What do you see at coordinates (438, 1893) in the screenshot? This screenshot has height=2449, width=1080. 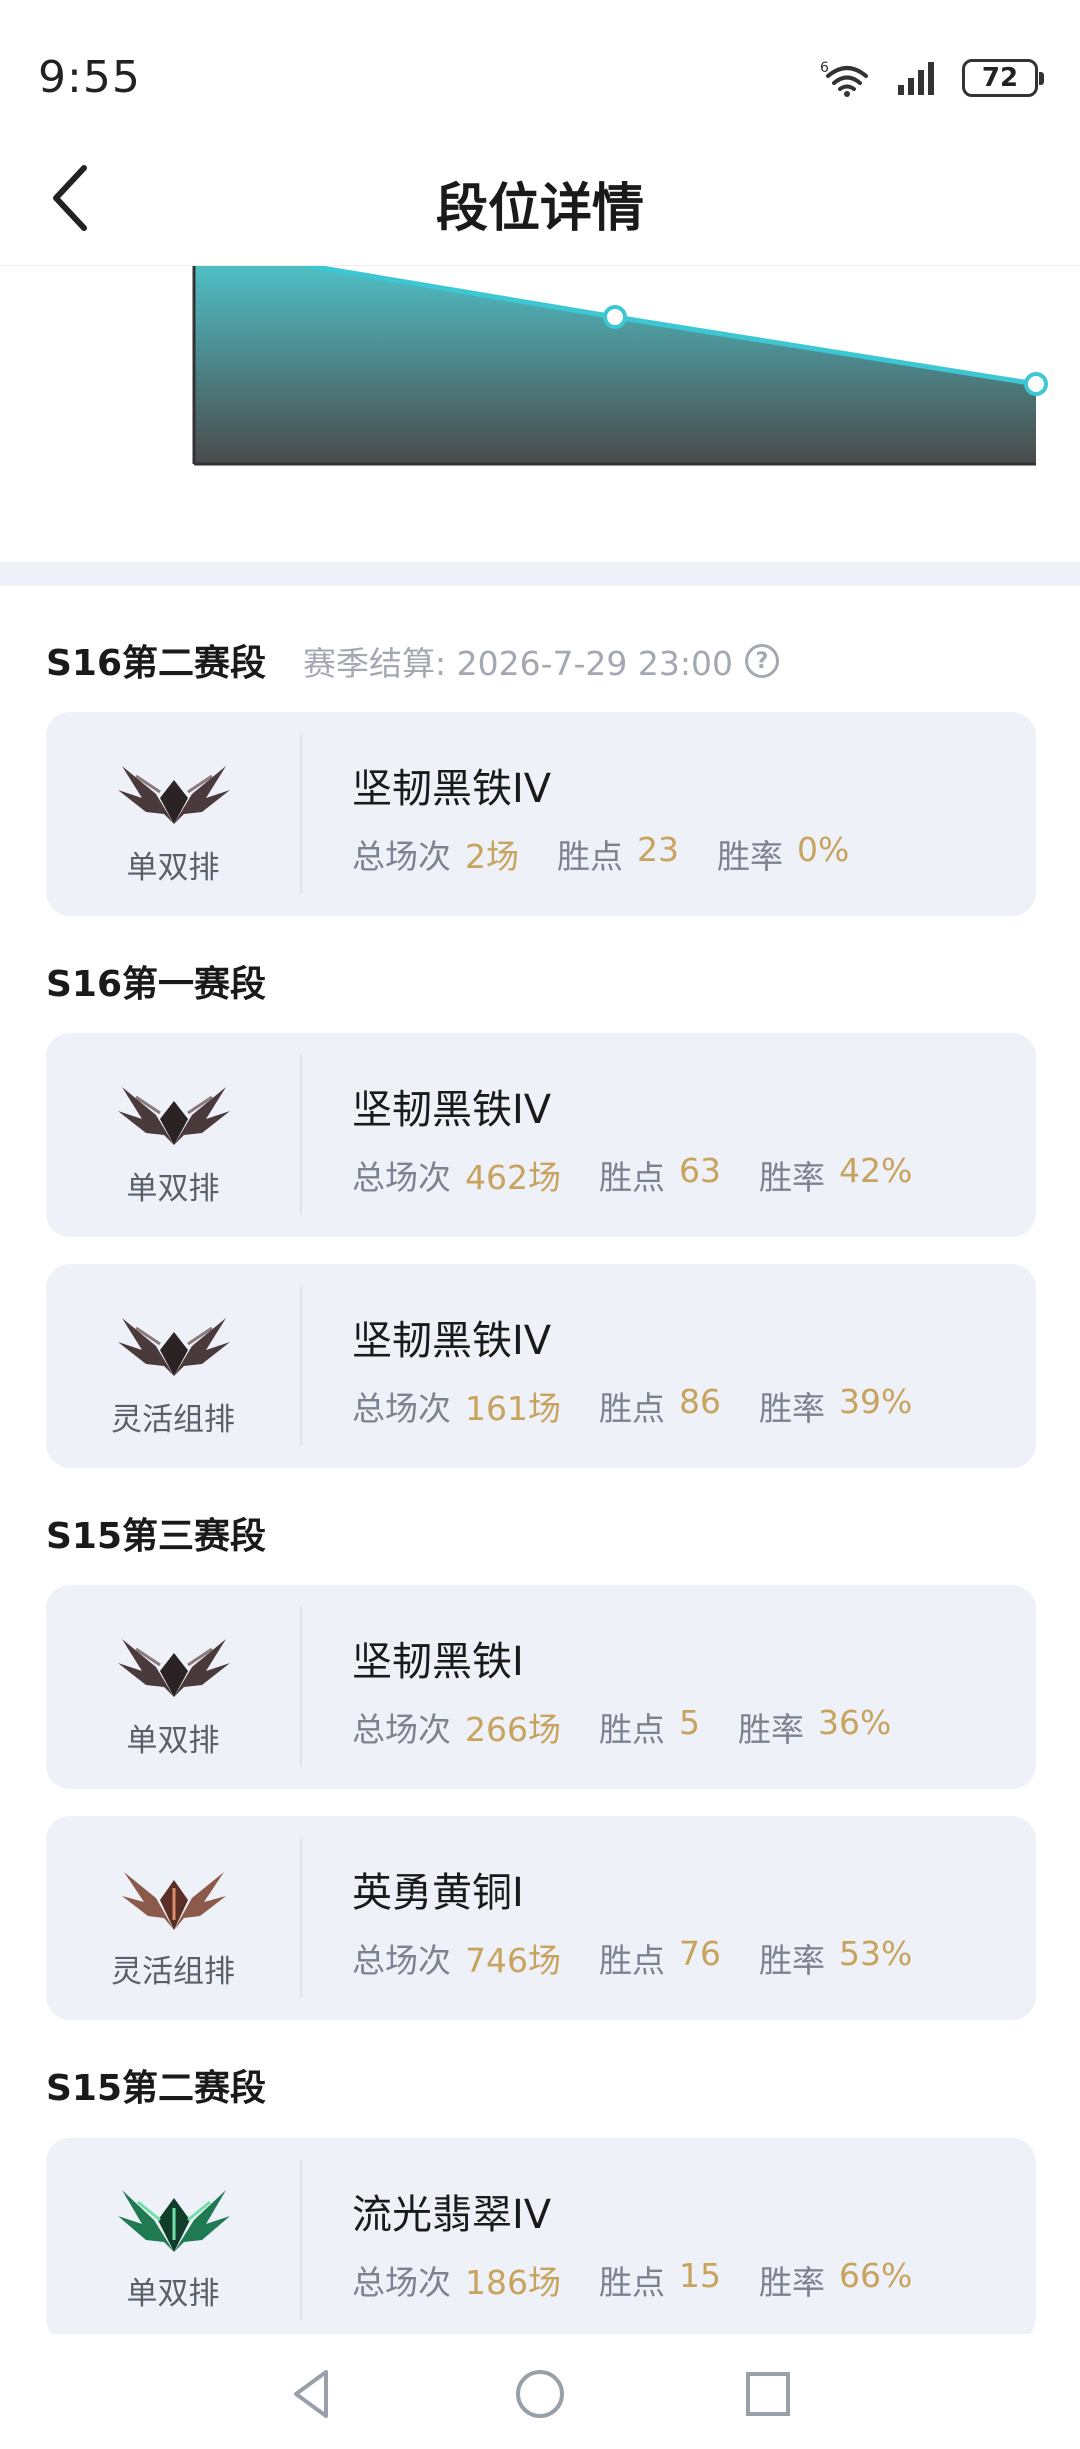 I see `rank-name: 英勇黄铜I` at bounding box center [438, 1893].